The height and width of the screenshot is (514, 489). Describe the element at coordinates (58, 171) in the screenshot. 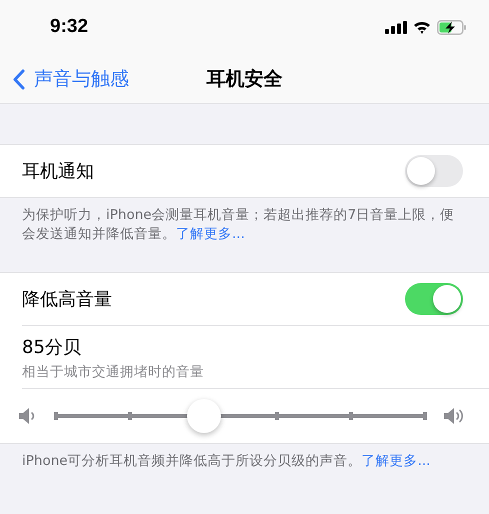

I see `setting-label: 耳机通知` at that location.